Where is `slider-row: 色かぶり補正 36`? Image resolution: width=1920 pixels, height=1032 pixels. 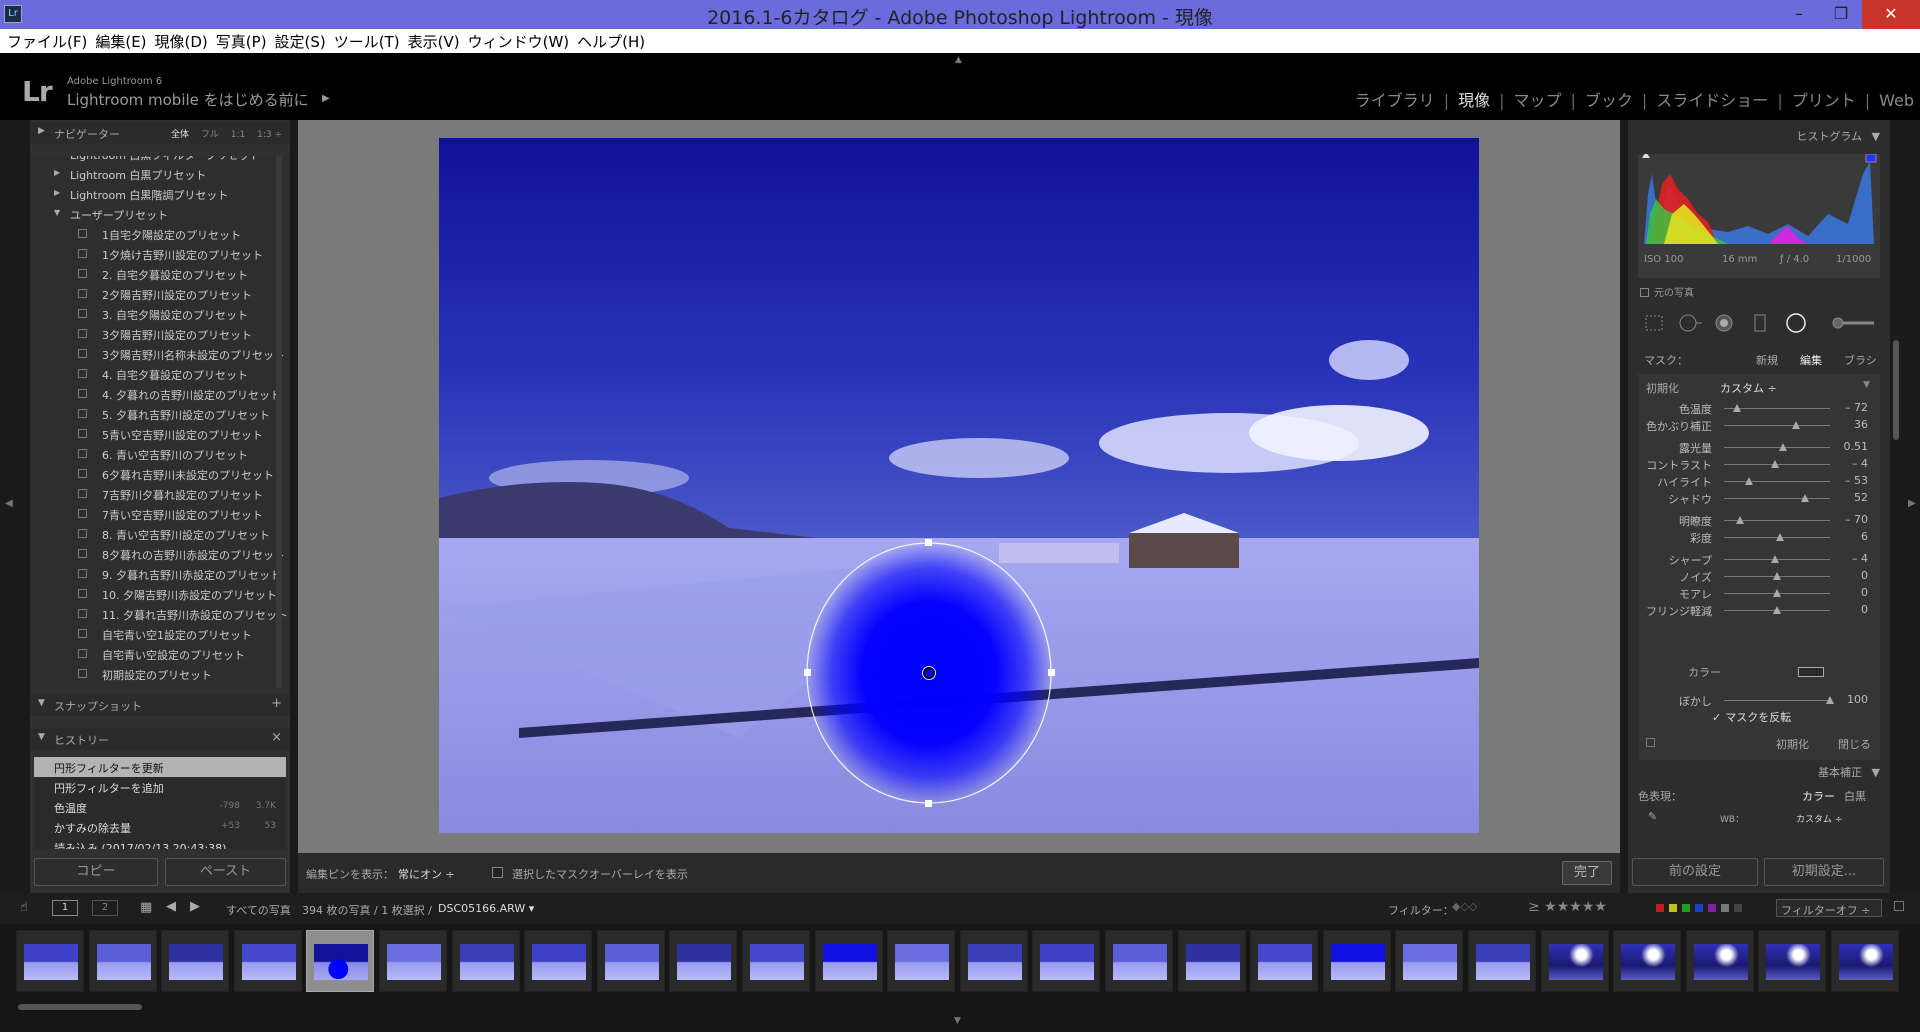
slider-row: 色かぶり補正 36 is located at coordinates (1759, 425).